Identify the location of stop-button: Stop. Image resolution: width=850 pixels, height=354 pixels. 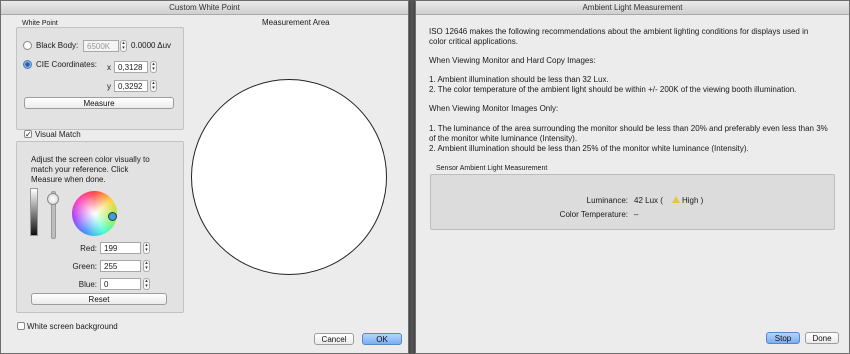
(783, 338).